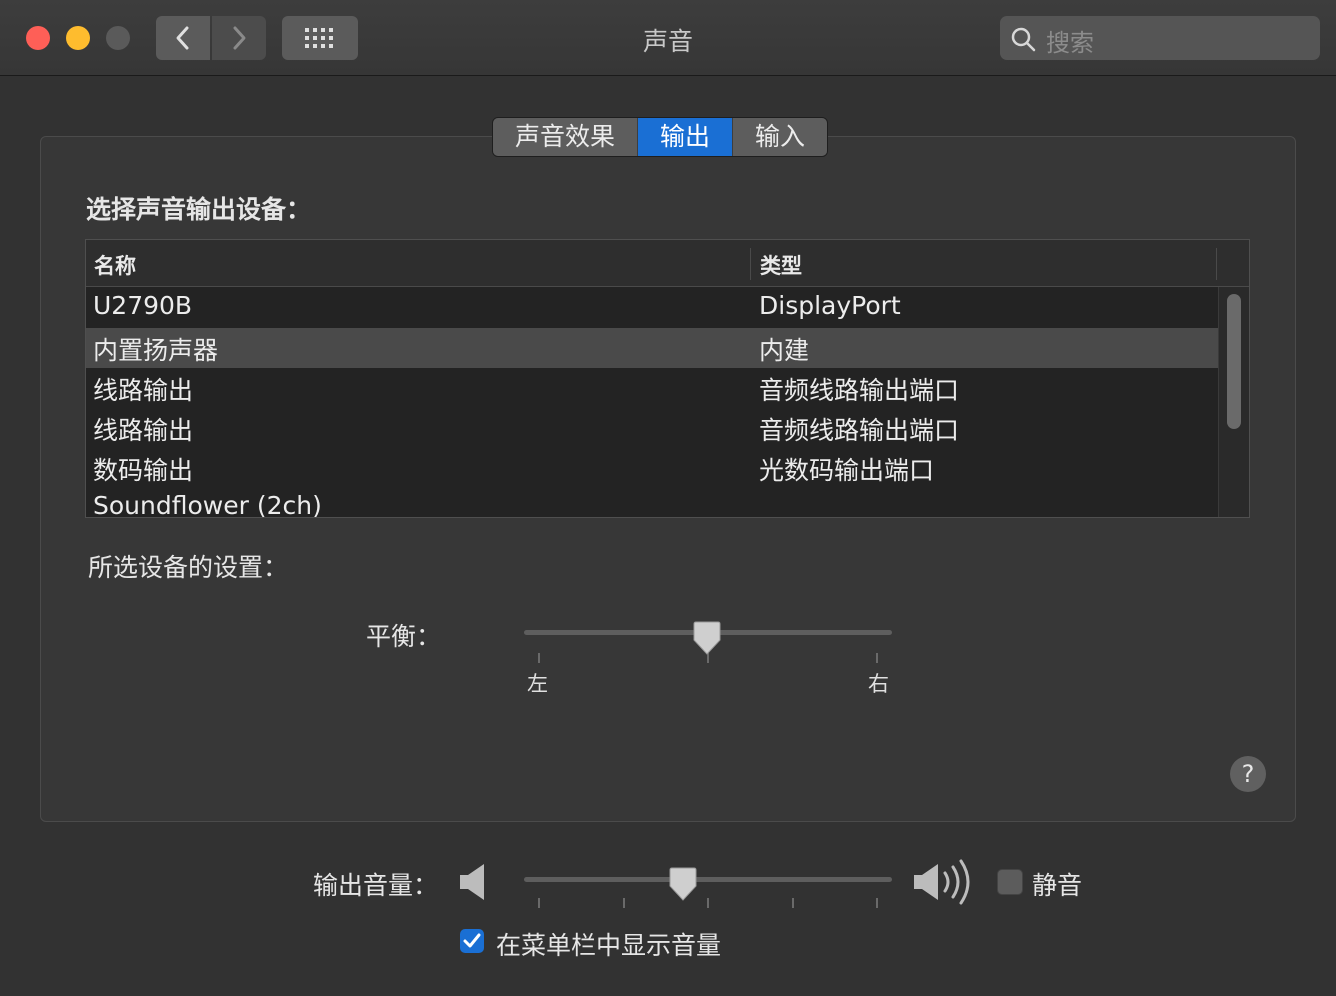 Image resolution: width=1336 pixels, height=996 pixels. I want to click on balance-slider-knob, so click(707, 638).